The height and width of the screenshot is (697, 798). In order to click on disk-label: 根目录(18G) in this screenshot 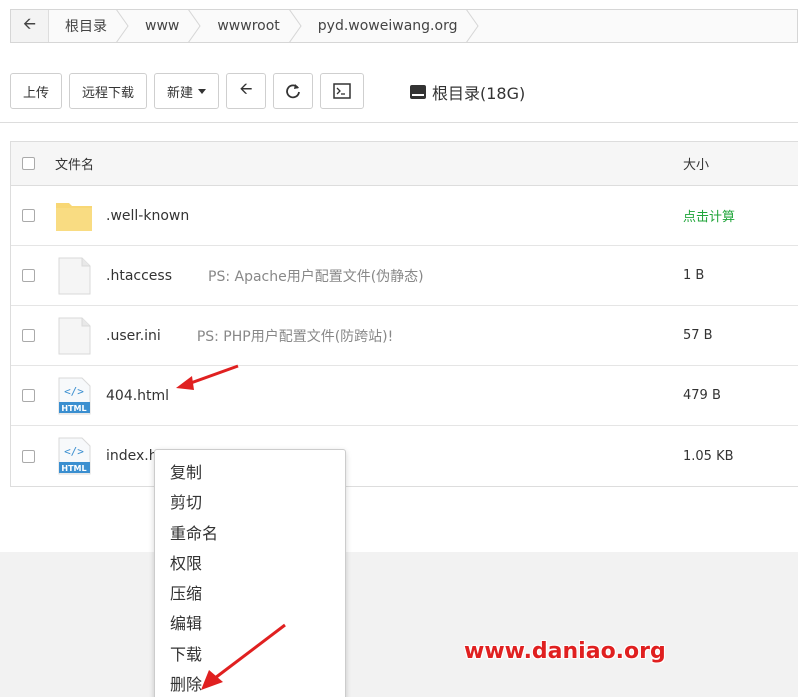, I will do `click(479, 93)`.